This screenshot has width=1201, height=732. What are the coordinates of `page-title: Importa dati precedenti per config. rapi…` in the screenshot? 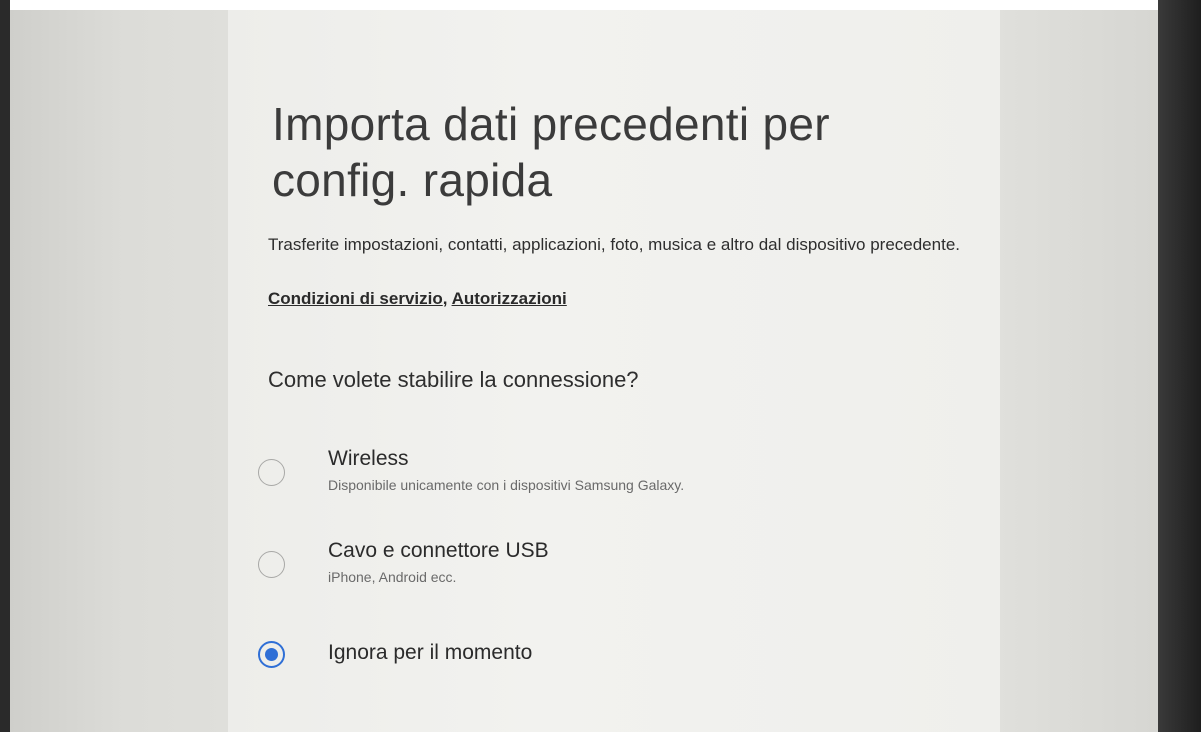 It's located at (551, 152).